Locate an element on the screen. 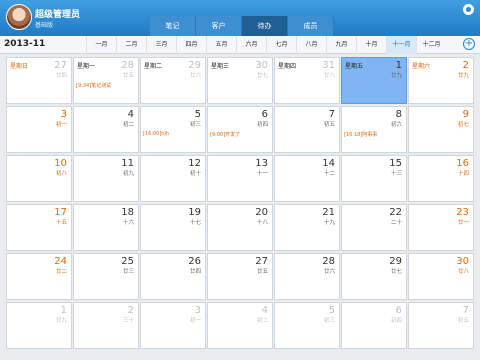 The height and width of the screenshot is (360, 480). day-number: 4 is located at coordinates (130, 114).